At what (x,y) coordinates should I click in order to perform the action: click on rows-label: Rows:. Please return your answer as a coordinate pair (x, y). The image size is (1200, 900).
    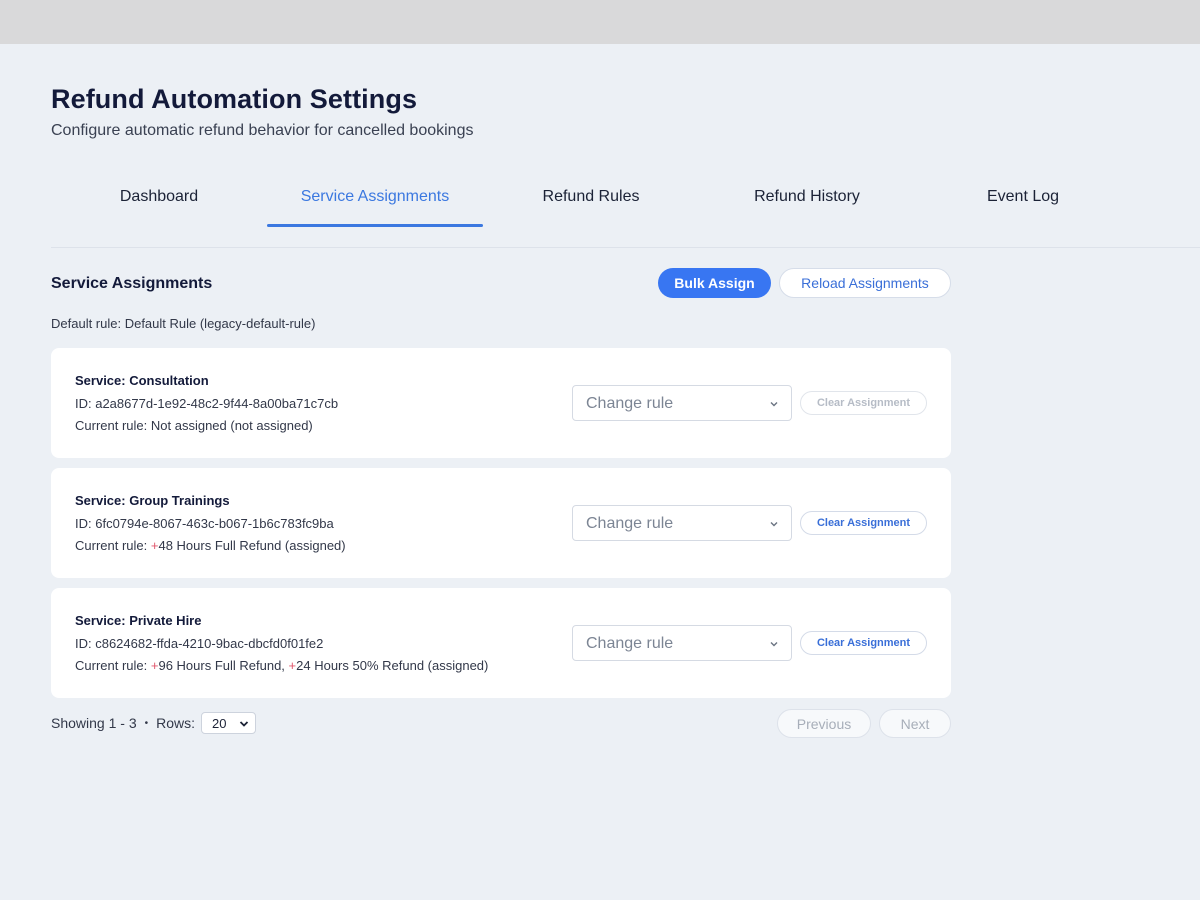
    Looking at the image, I should click on (176, 723).